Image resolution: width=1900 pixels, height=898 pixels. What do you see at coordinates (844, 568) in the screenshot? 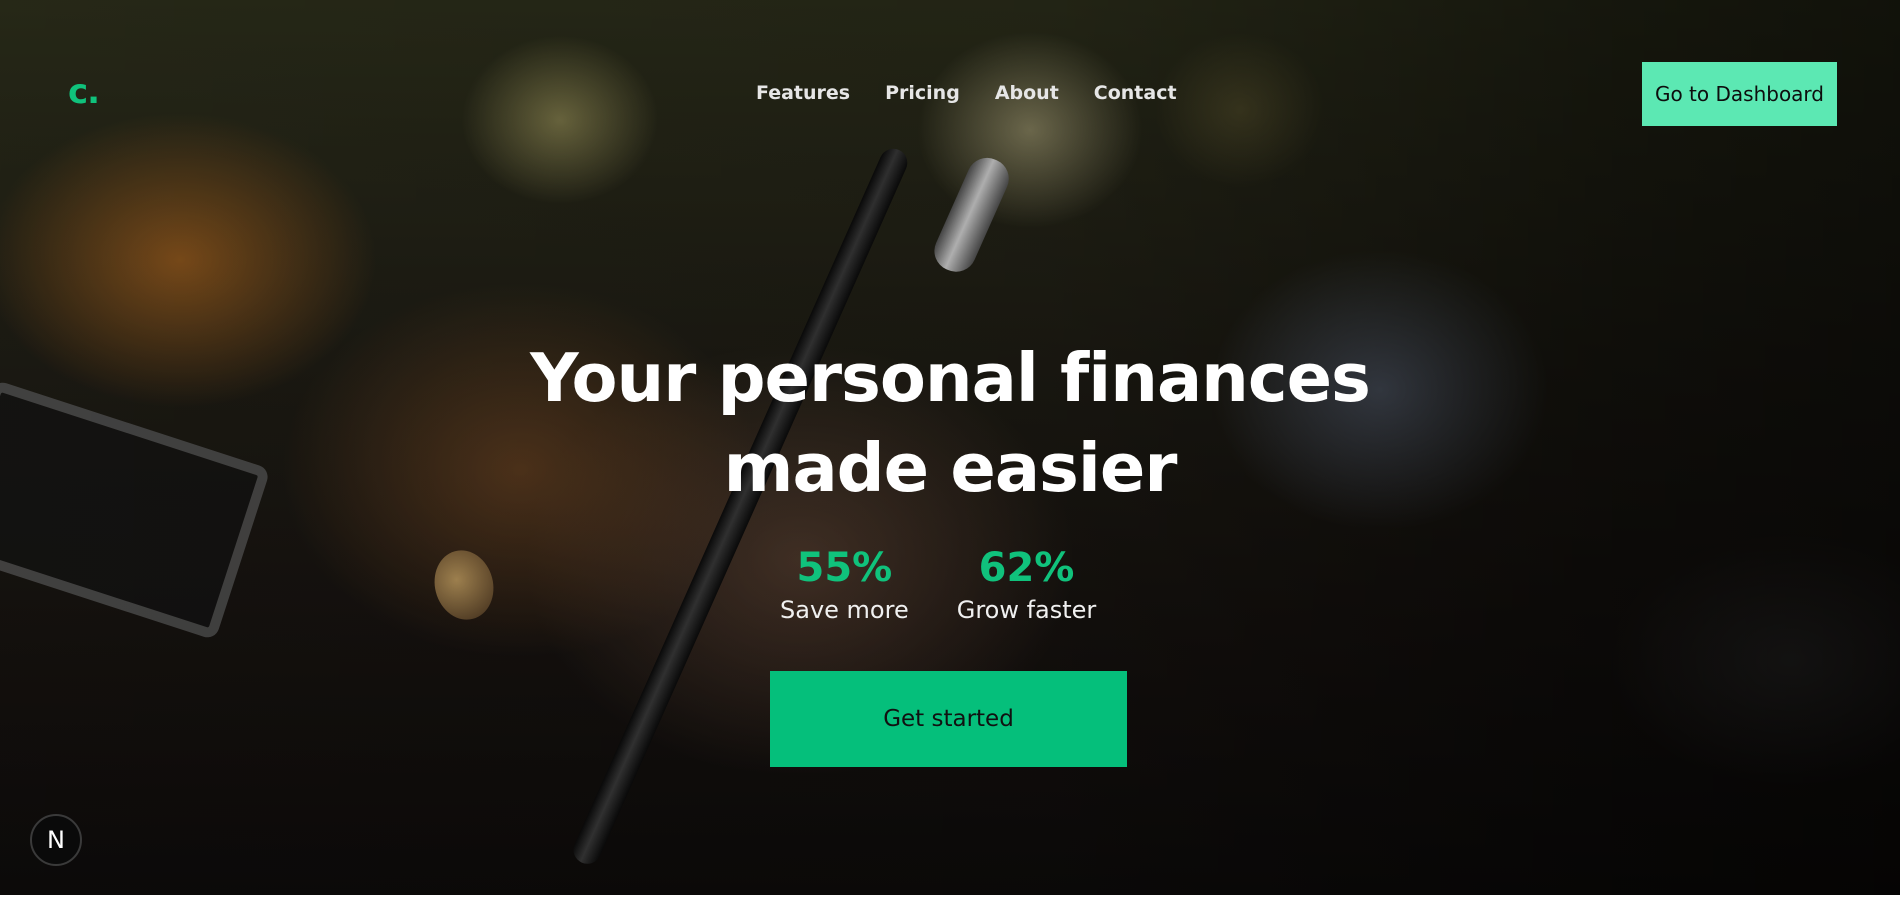
I see `stat-value: 55%` at bounding box center [844, 568].